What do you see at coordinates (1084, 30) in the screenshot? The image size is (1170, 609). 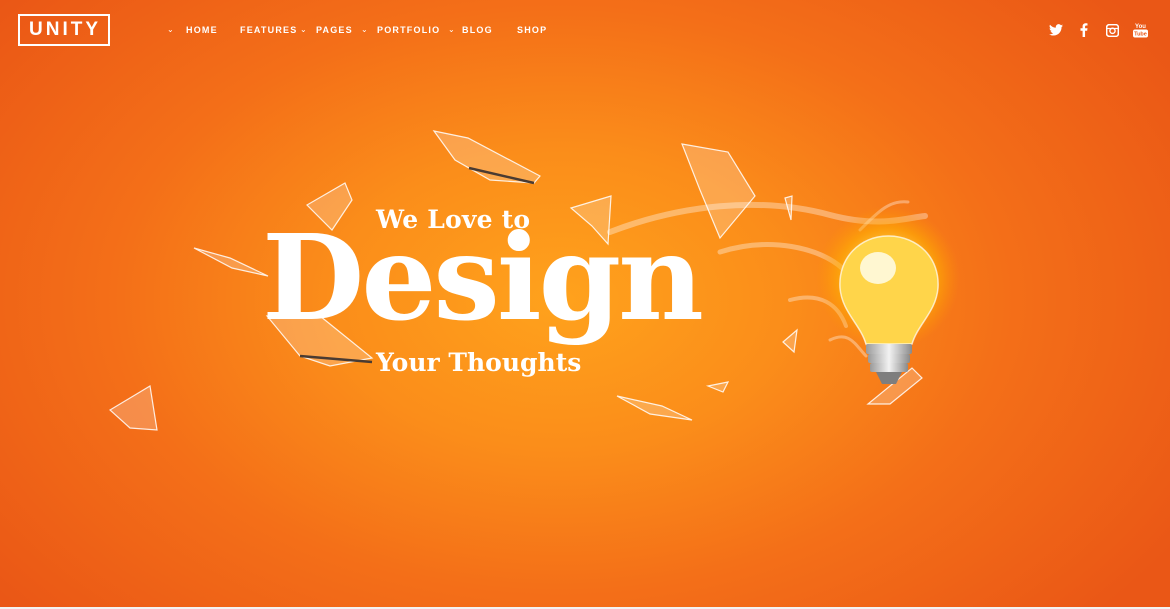 I see `facebook-icon` at bounding box center [1084, 30].